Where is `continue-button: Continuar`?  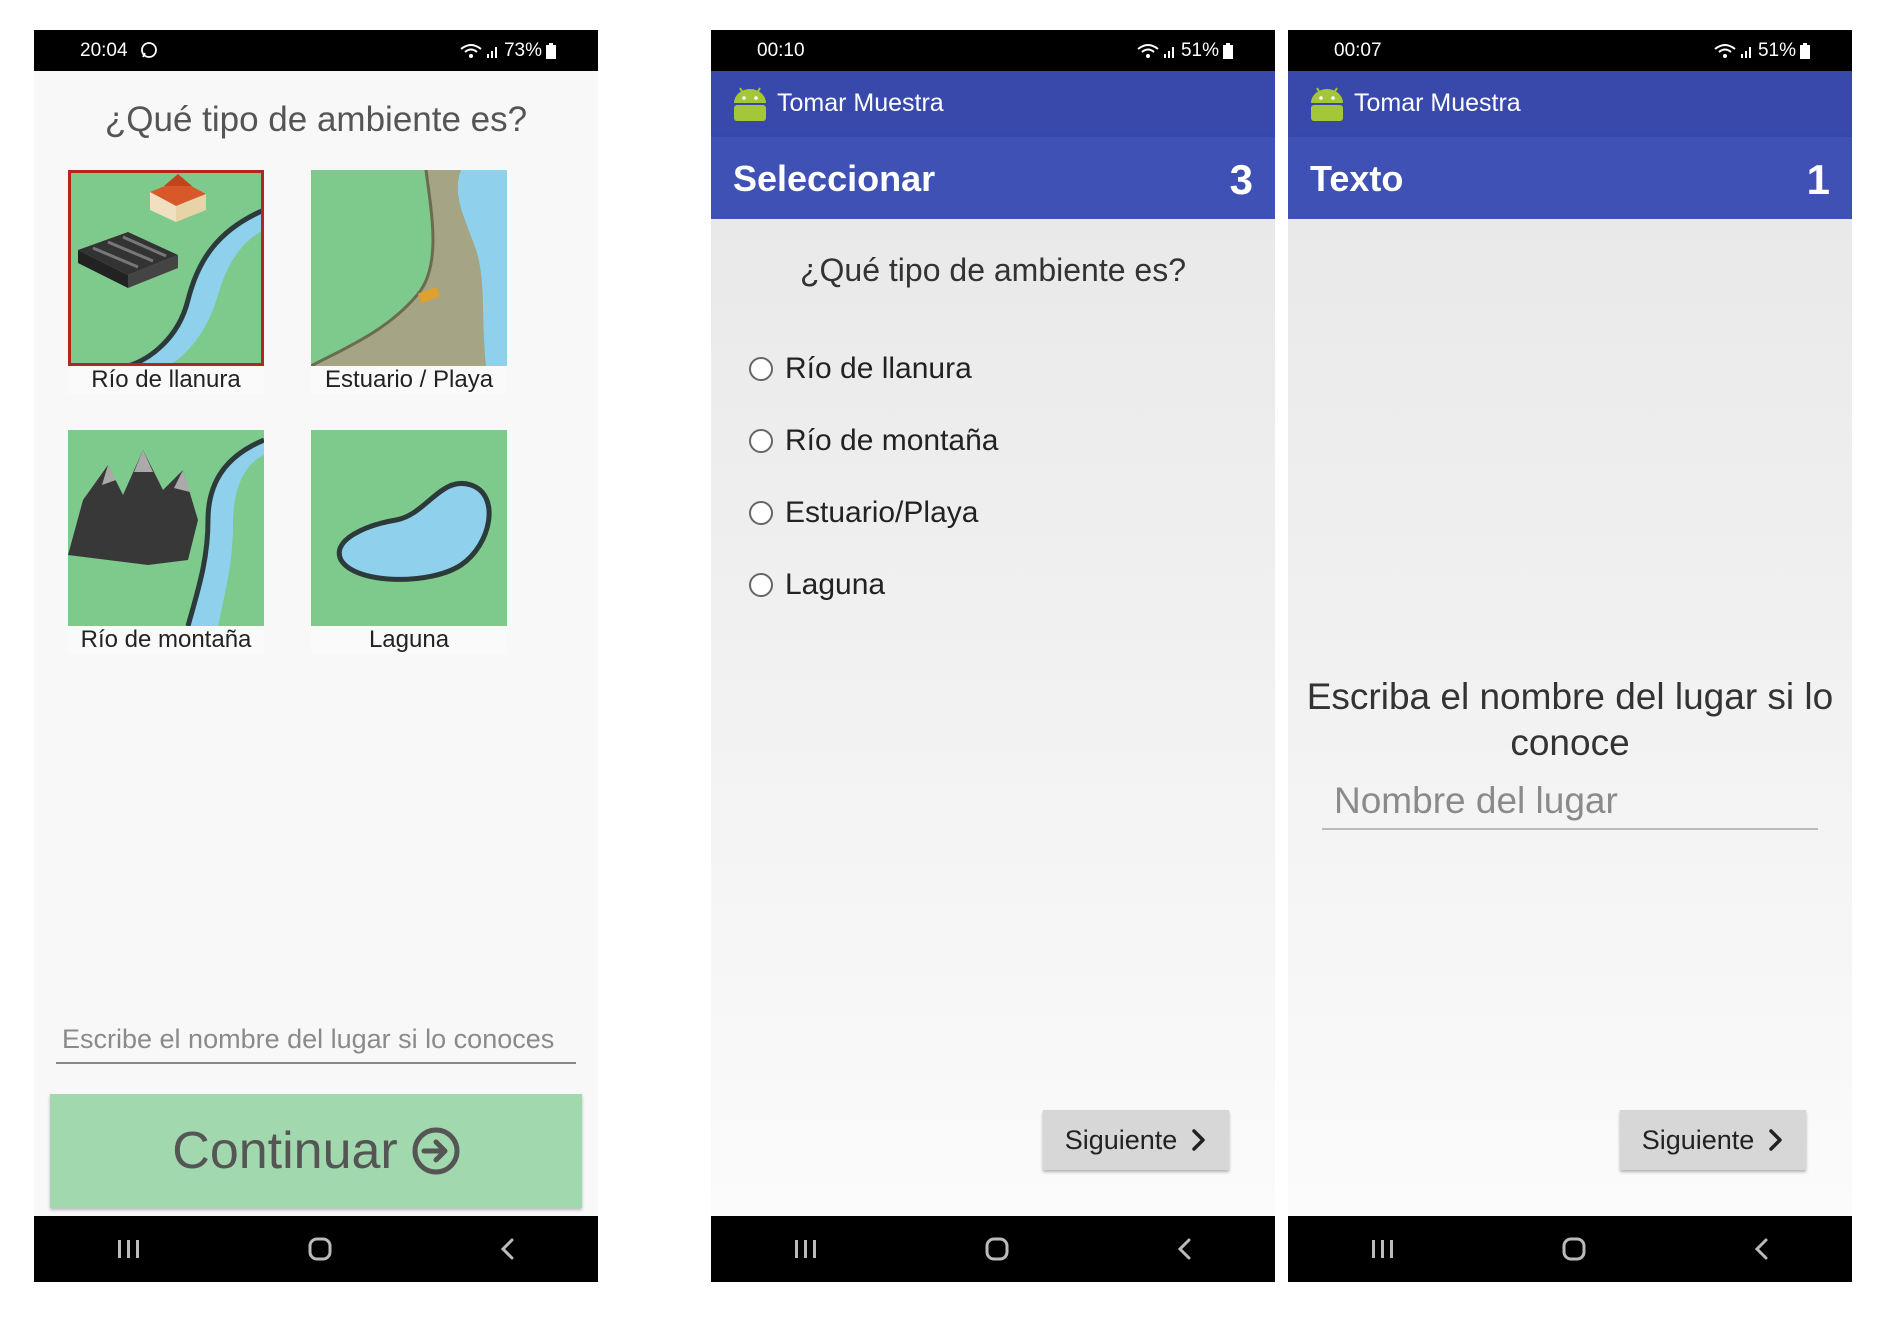
continue-button: Continuar is located at coordinates (316, 1151).